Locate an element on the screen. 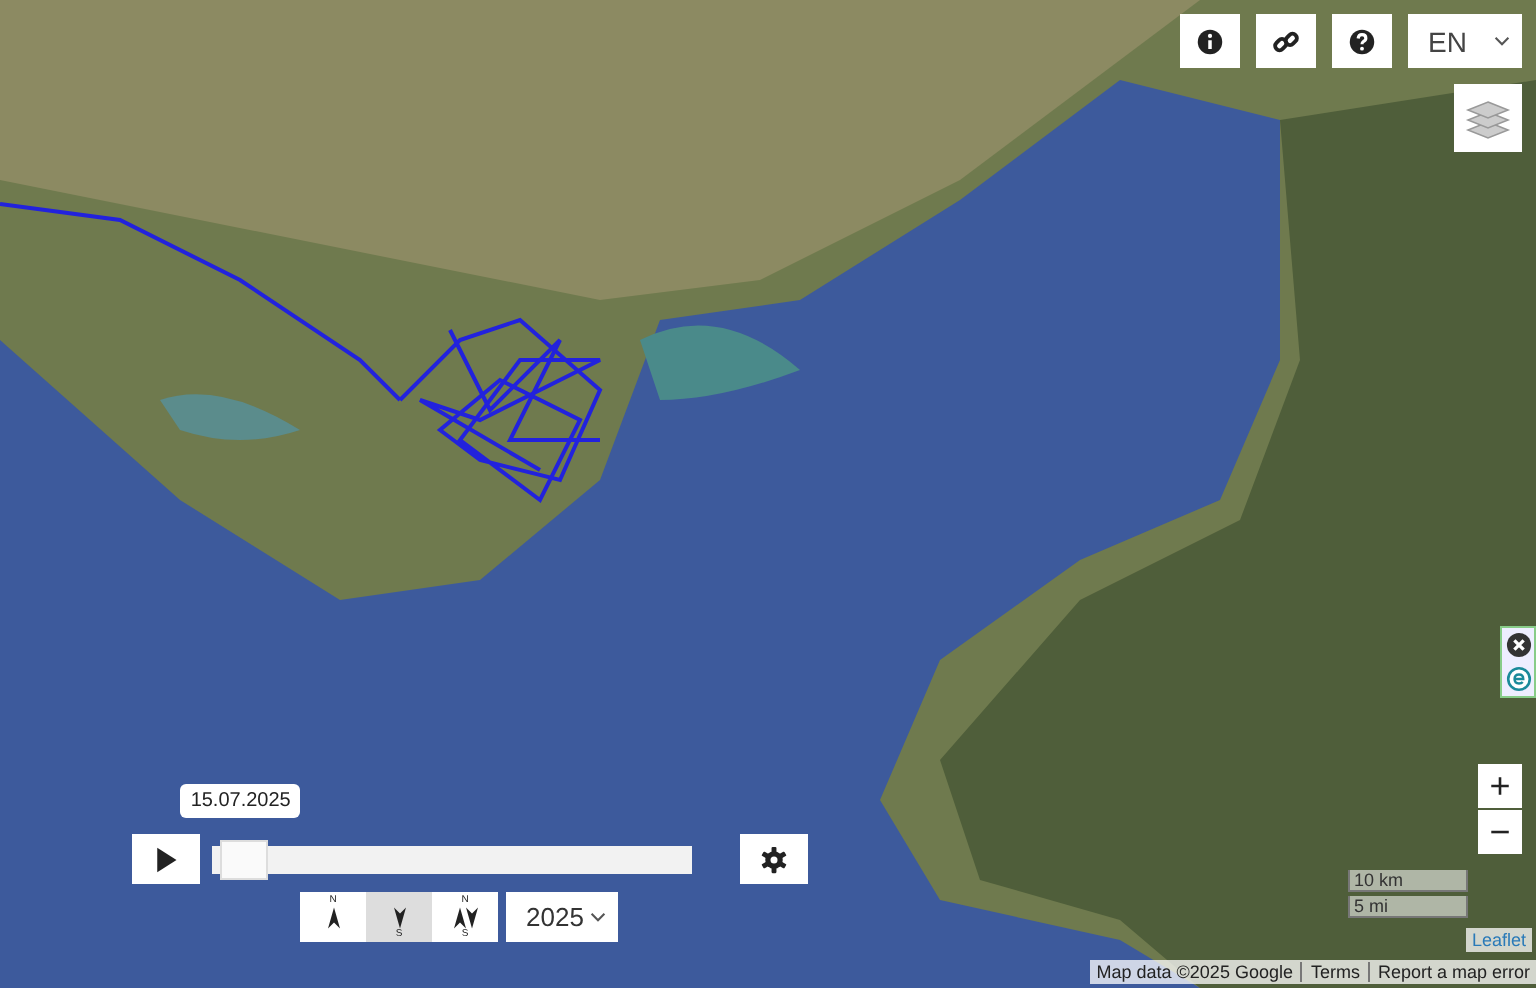 This screenshot has width=1536, height=988. info-button is located at coordinates (1210, 41).